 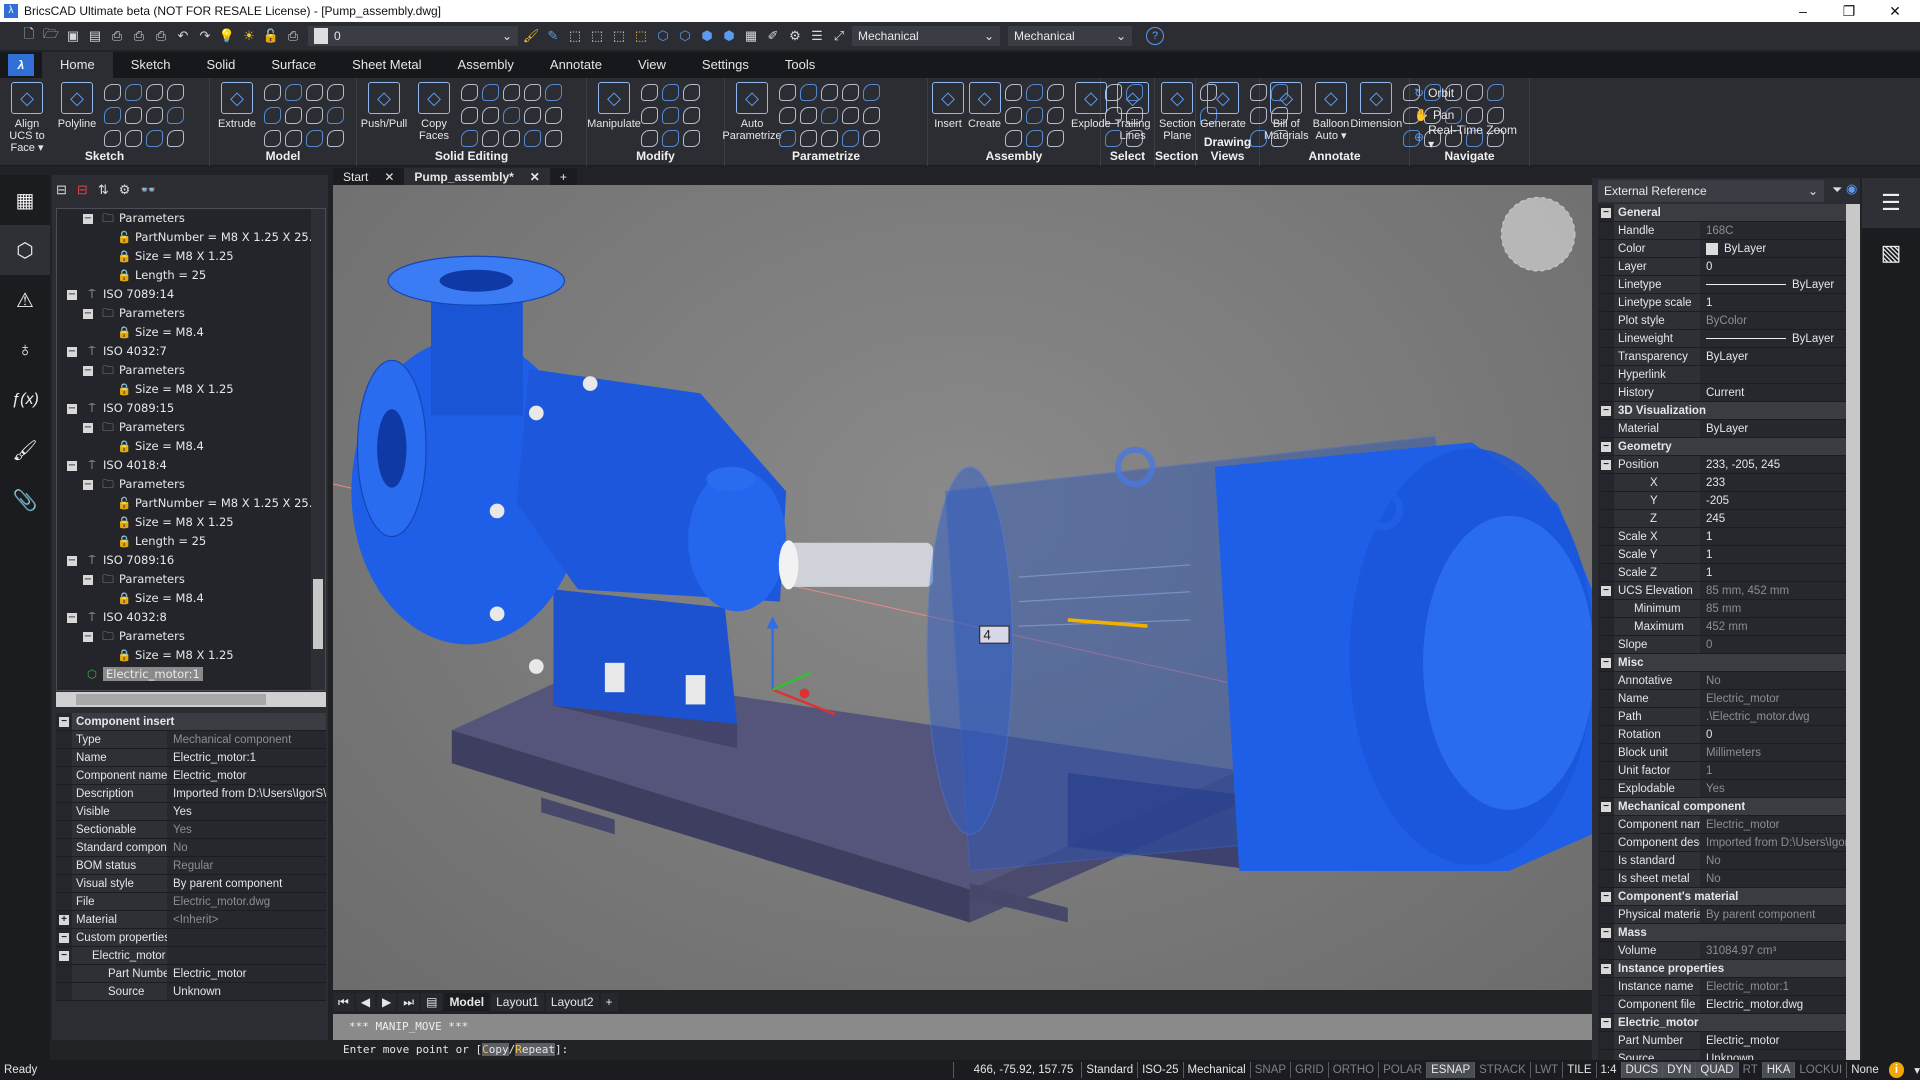 What do you see at coordinates (25, 450) in the screenshot?
I see `paintbrush-icon: 🖌` at bounding box center [25, 450].